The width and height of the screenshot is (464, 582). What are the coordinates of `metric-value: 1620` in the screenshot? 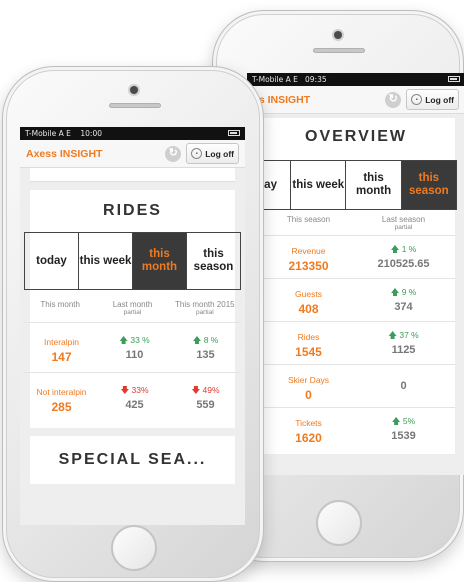 It's located at (308, 438).